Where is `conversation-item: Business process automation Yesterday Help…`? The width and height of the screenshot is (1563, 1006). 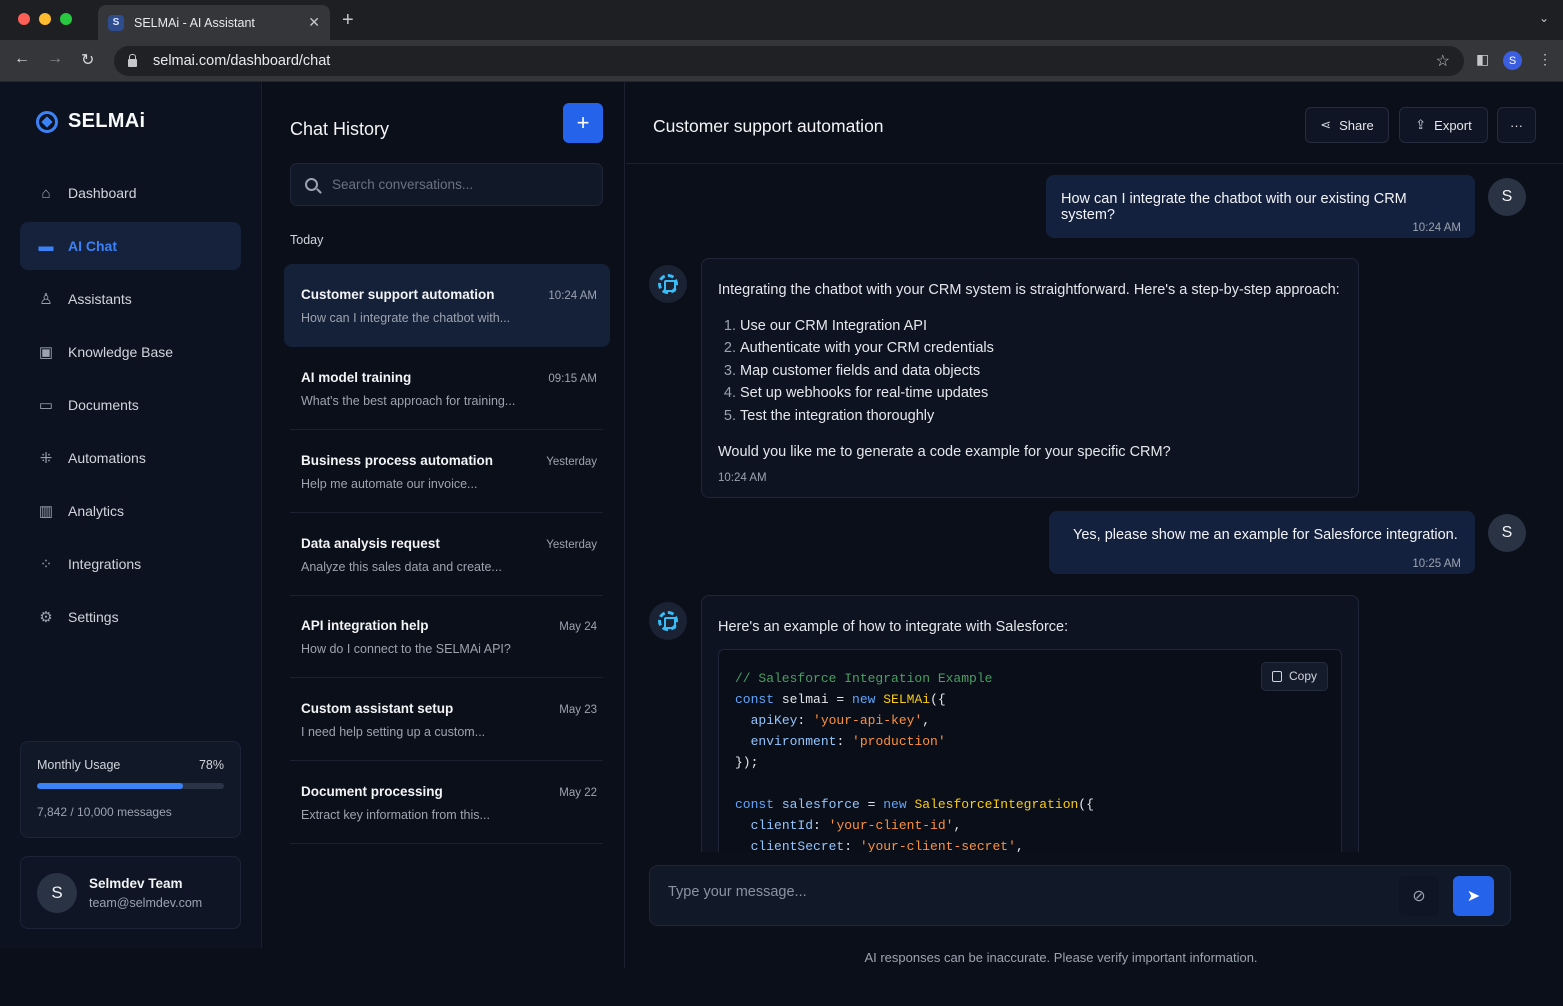 conversation-item: Business process automation Yesterday Help… is located at coordinates (447, 471).